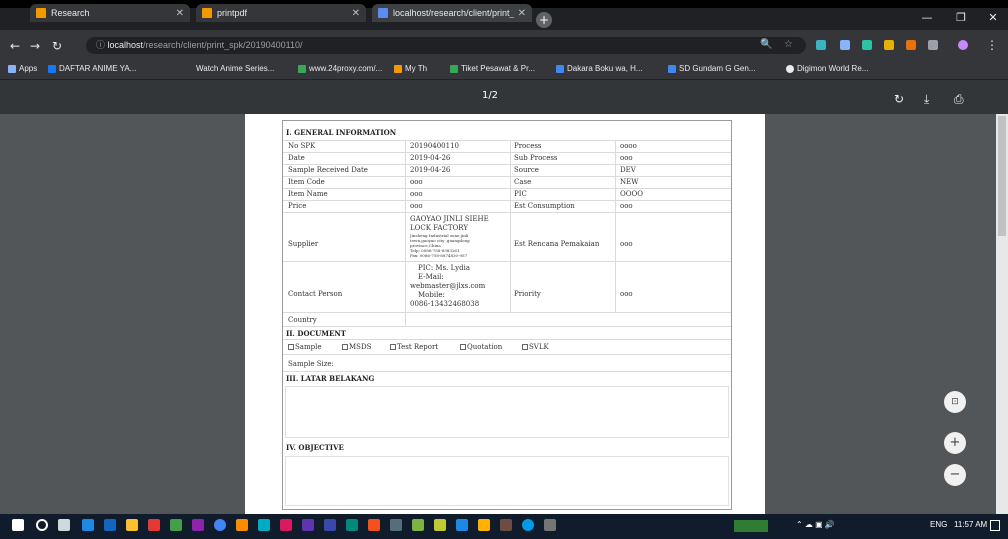 This screenshot has width=1008, height=539. What do you see at coordinates (434, 146) in the screenshot?
I see `value-no-spk: 20190400110` at bounding box center [434, 146].